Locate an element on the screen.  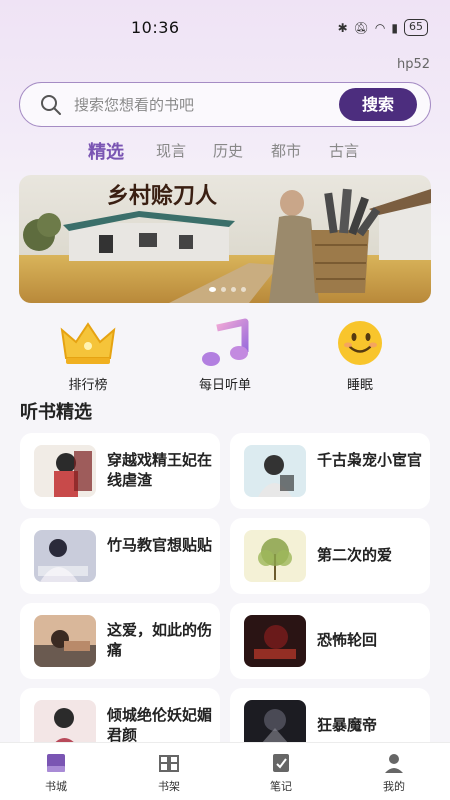
wifi-icon: ◠ is located at coordinates (380, 27).